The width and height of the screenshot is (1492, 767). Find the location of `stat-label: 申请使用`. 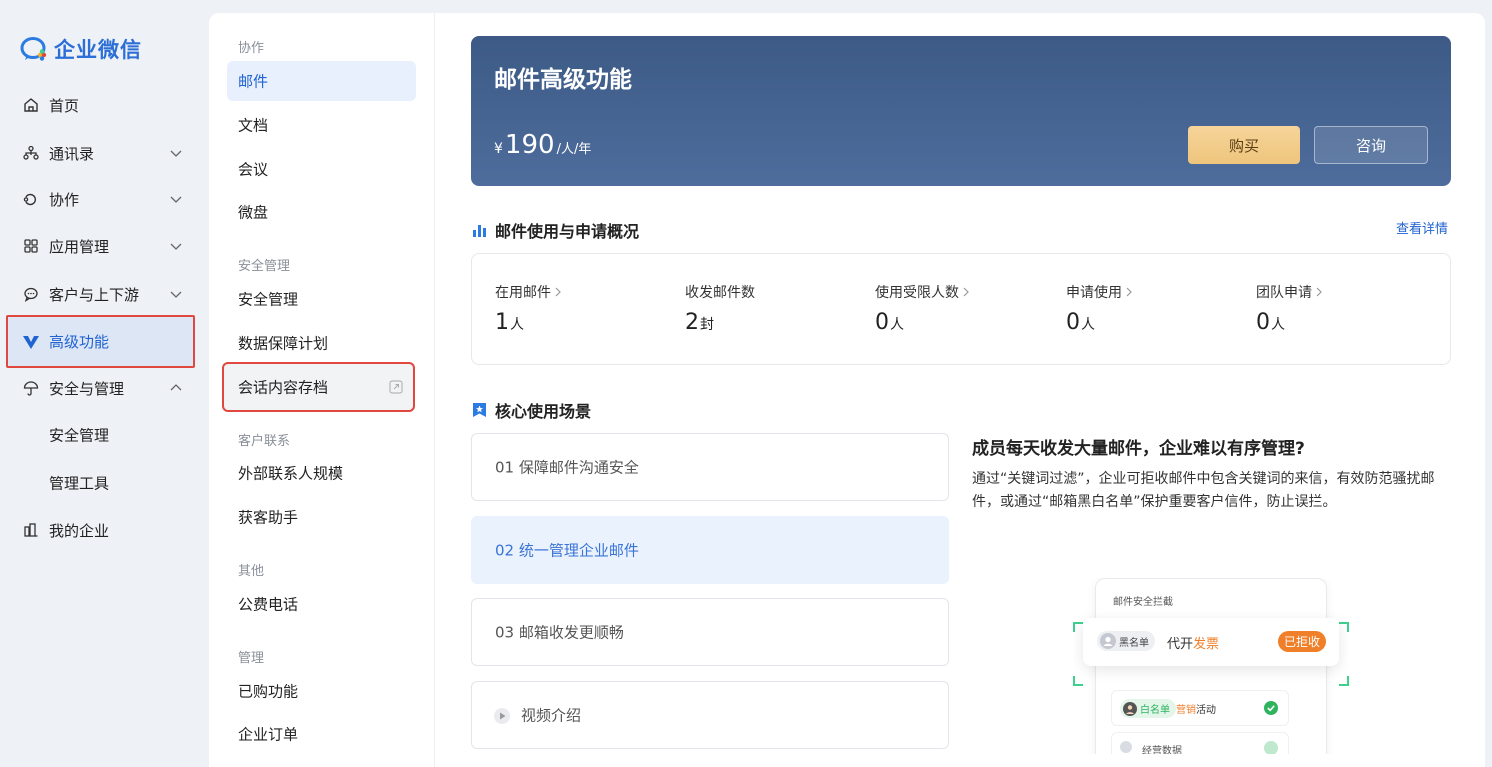

stat-label: 申请使用 is located at coordinates (1094, 293).